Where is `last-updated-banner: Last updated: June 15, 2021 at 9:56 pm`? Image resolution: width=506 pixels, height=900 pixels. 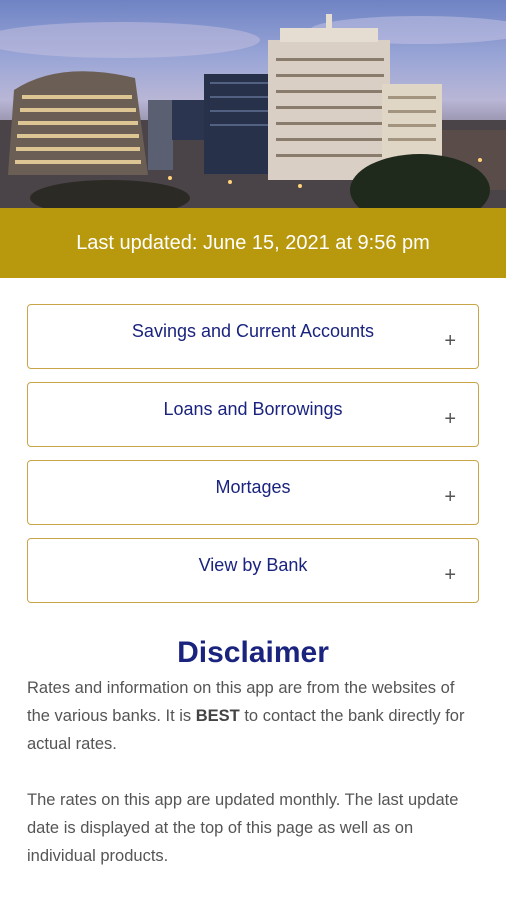
last-updated-banner: Last updated: June 15, 2021 at 9:56 pm is located at coordinates (253, 243).